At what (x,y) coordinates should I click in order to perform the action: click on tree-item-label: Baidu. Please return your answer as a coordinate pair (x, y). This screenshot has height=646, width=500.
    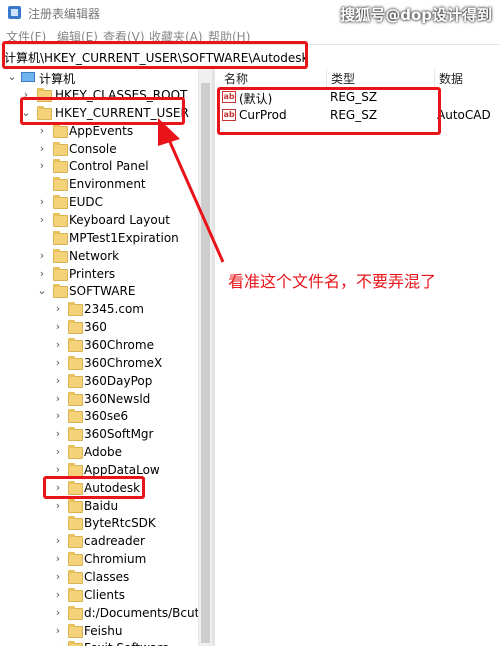
    Looking at the image, I should click on (101, 505).